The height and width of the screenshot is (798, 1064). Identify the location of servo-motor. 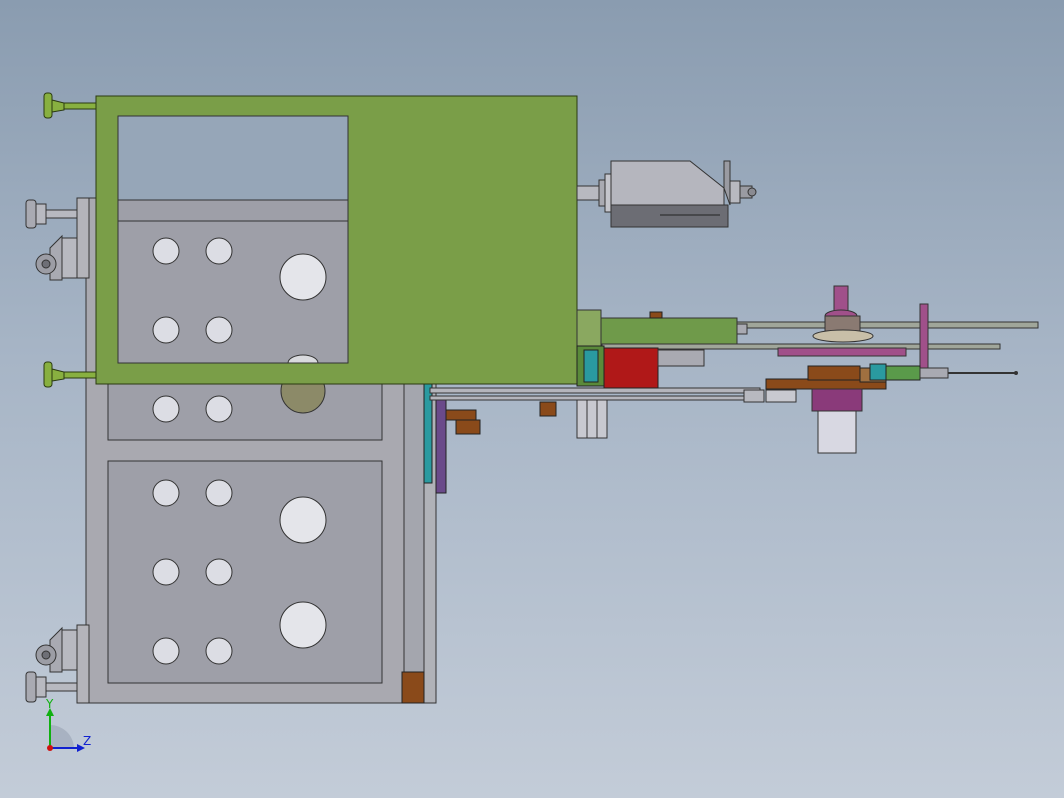
(666, 194).